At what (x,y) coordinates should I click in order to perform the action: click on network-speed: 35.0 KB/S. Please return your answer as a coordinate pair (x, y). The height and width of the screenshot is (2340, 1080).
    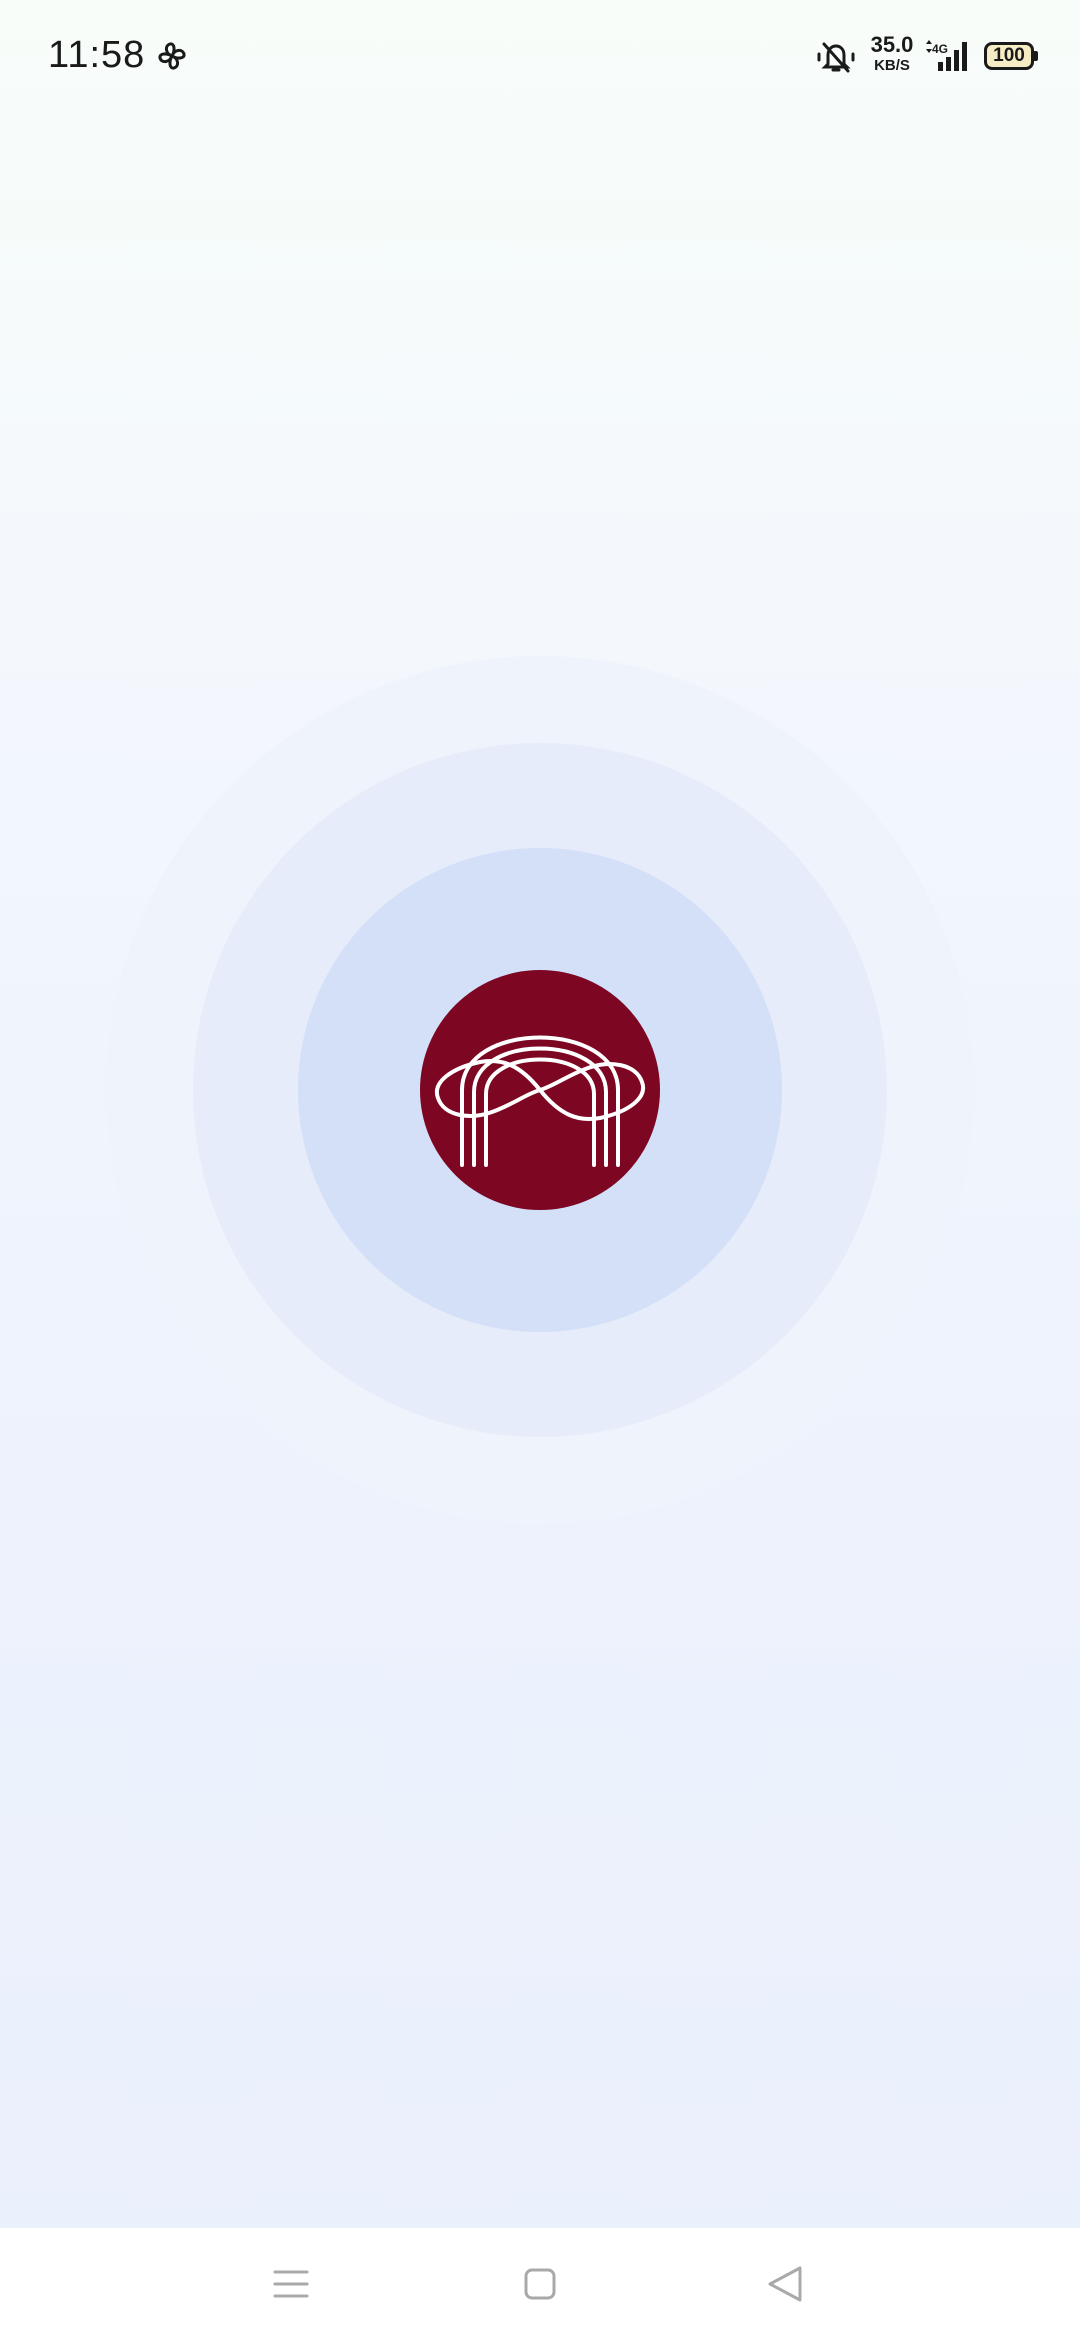
    Looking at the image, I should click on (892, 53).